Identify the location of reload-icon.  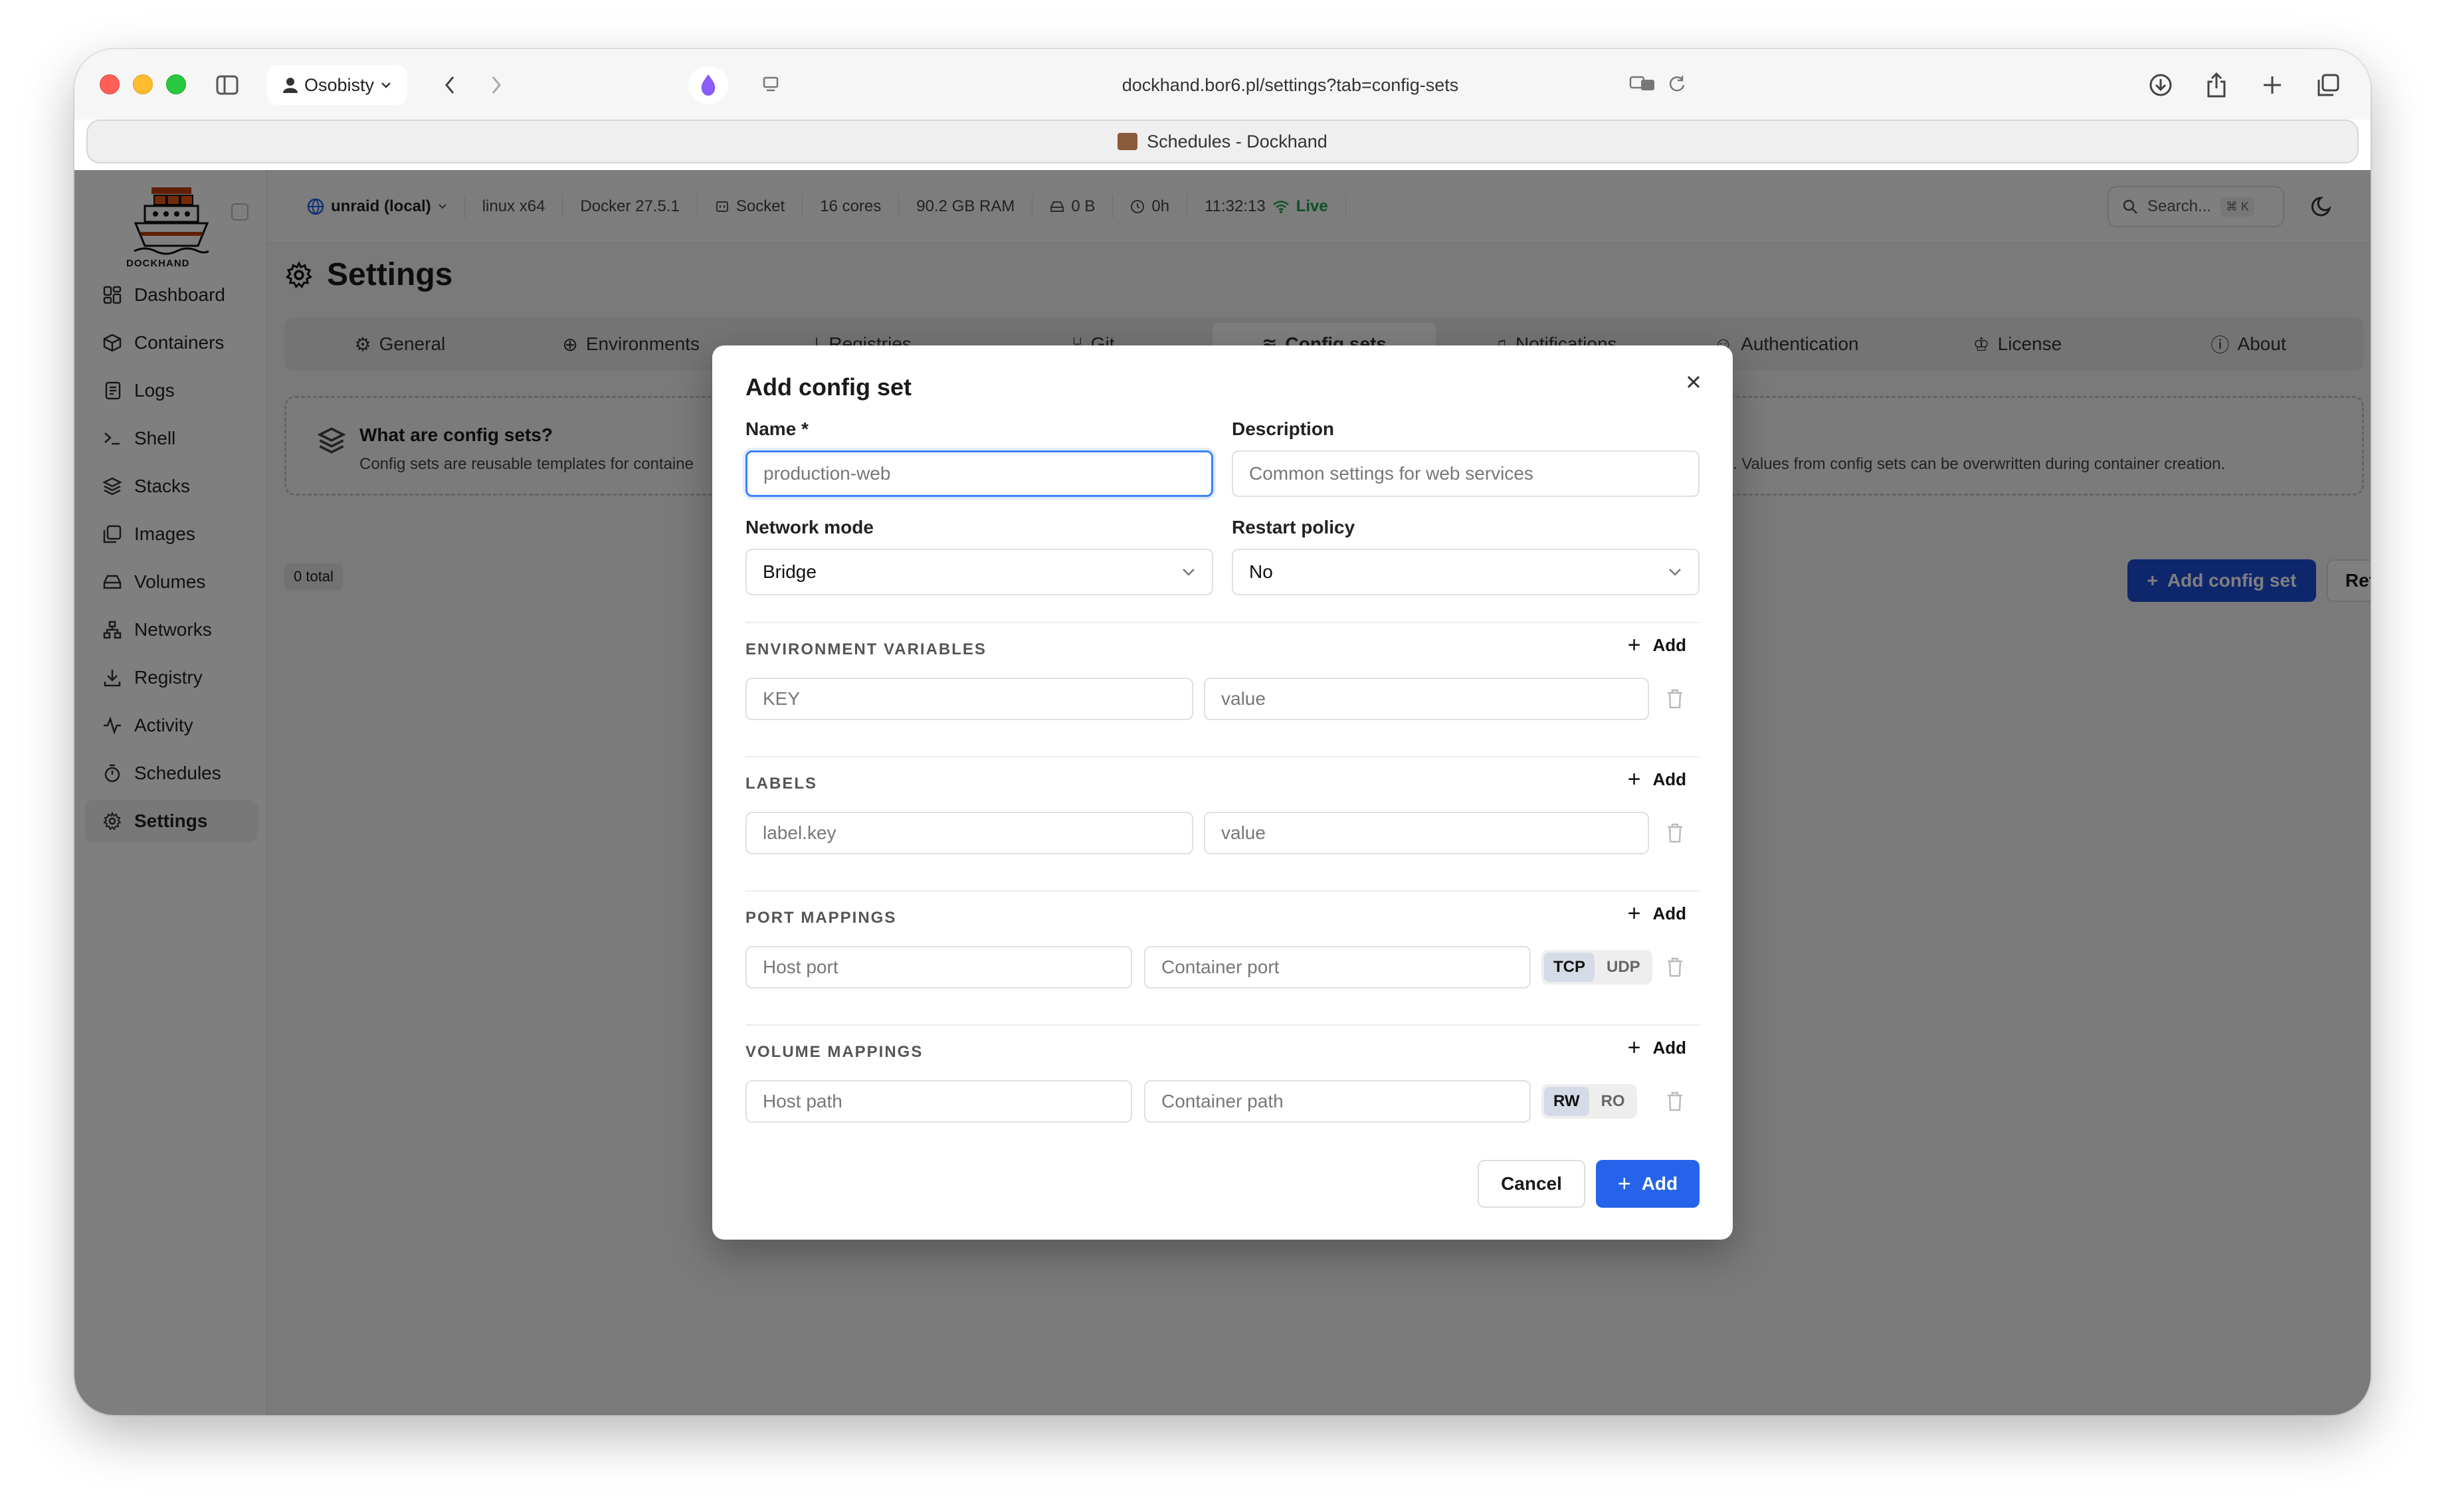
(1677, 86).